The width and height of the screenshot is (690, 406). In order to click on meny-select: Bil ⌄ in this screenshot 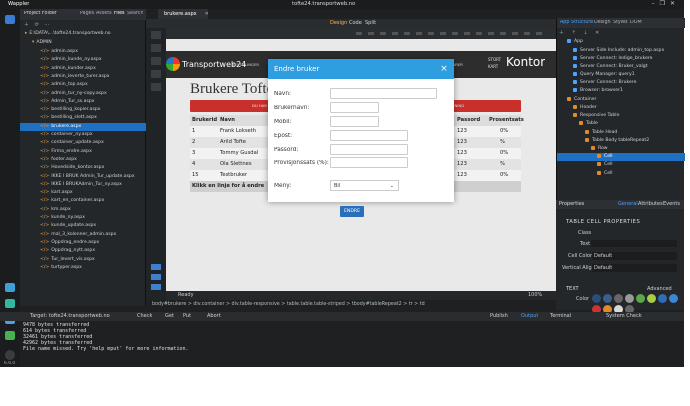, I will do `click(364, 185)`.